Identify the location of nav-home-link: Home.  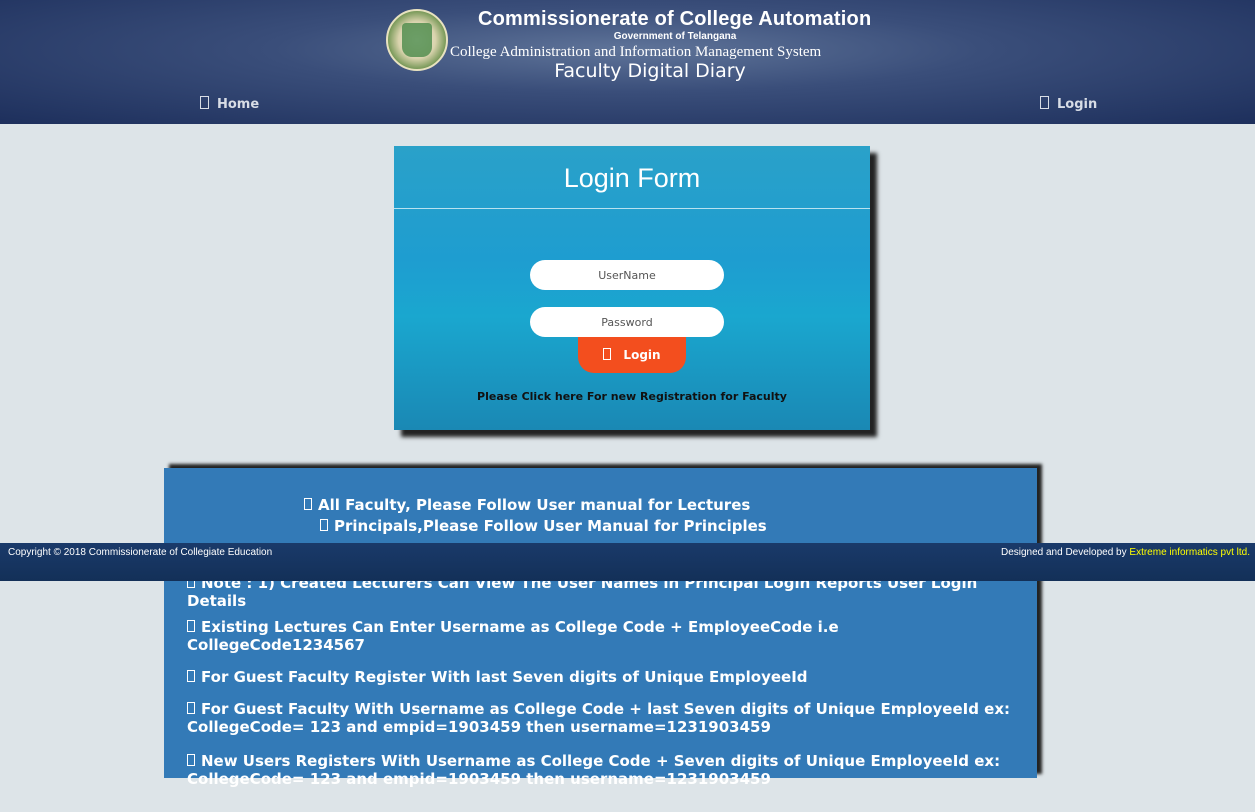
(229, 104).